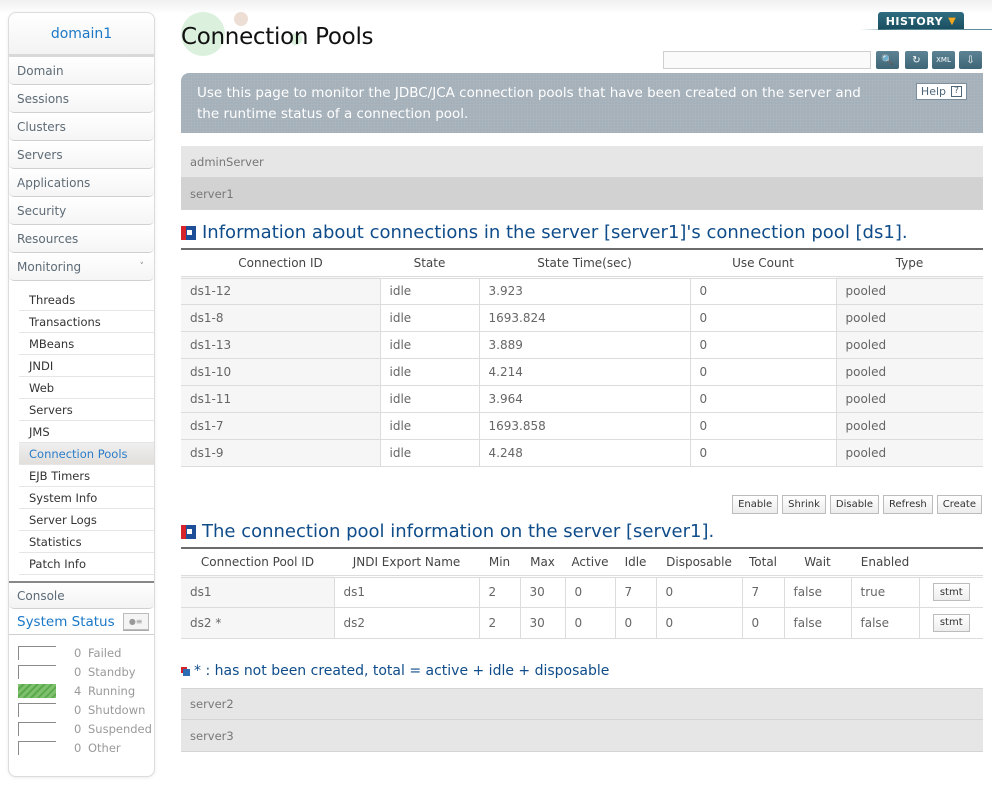 This screenshot has width=992, height=788. I want to click on column-header: State, so click(429, 263).